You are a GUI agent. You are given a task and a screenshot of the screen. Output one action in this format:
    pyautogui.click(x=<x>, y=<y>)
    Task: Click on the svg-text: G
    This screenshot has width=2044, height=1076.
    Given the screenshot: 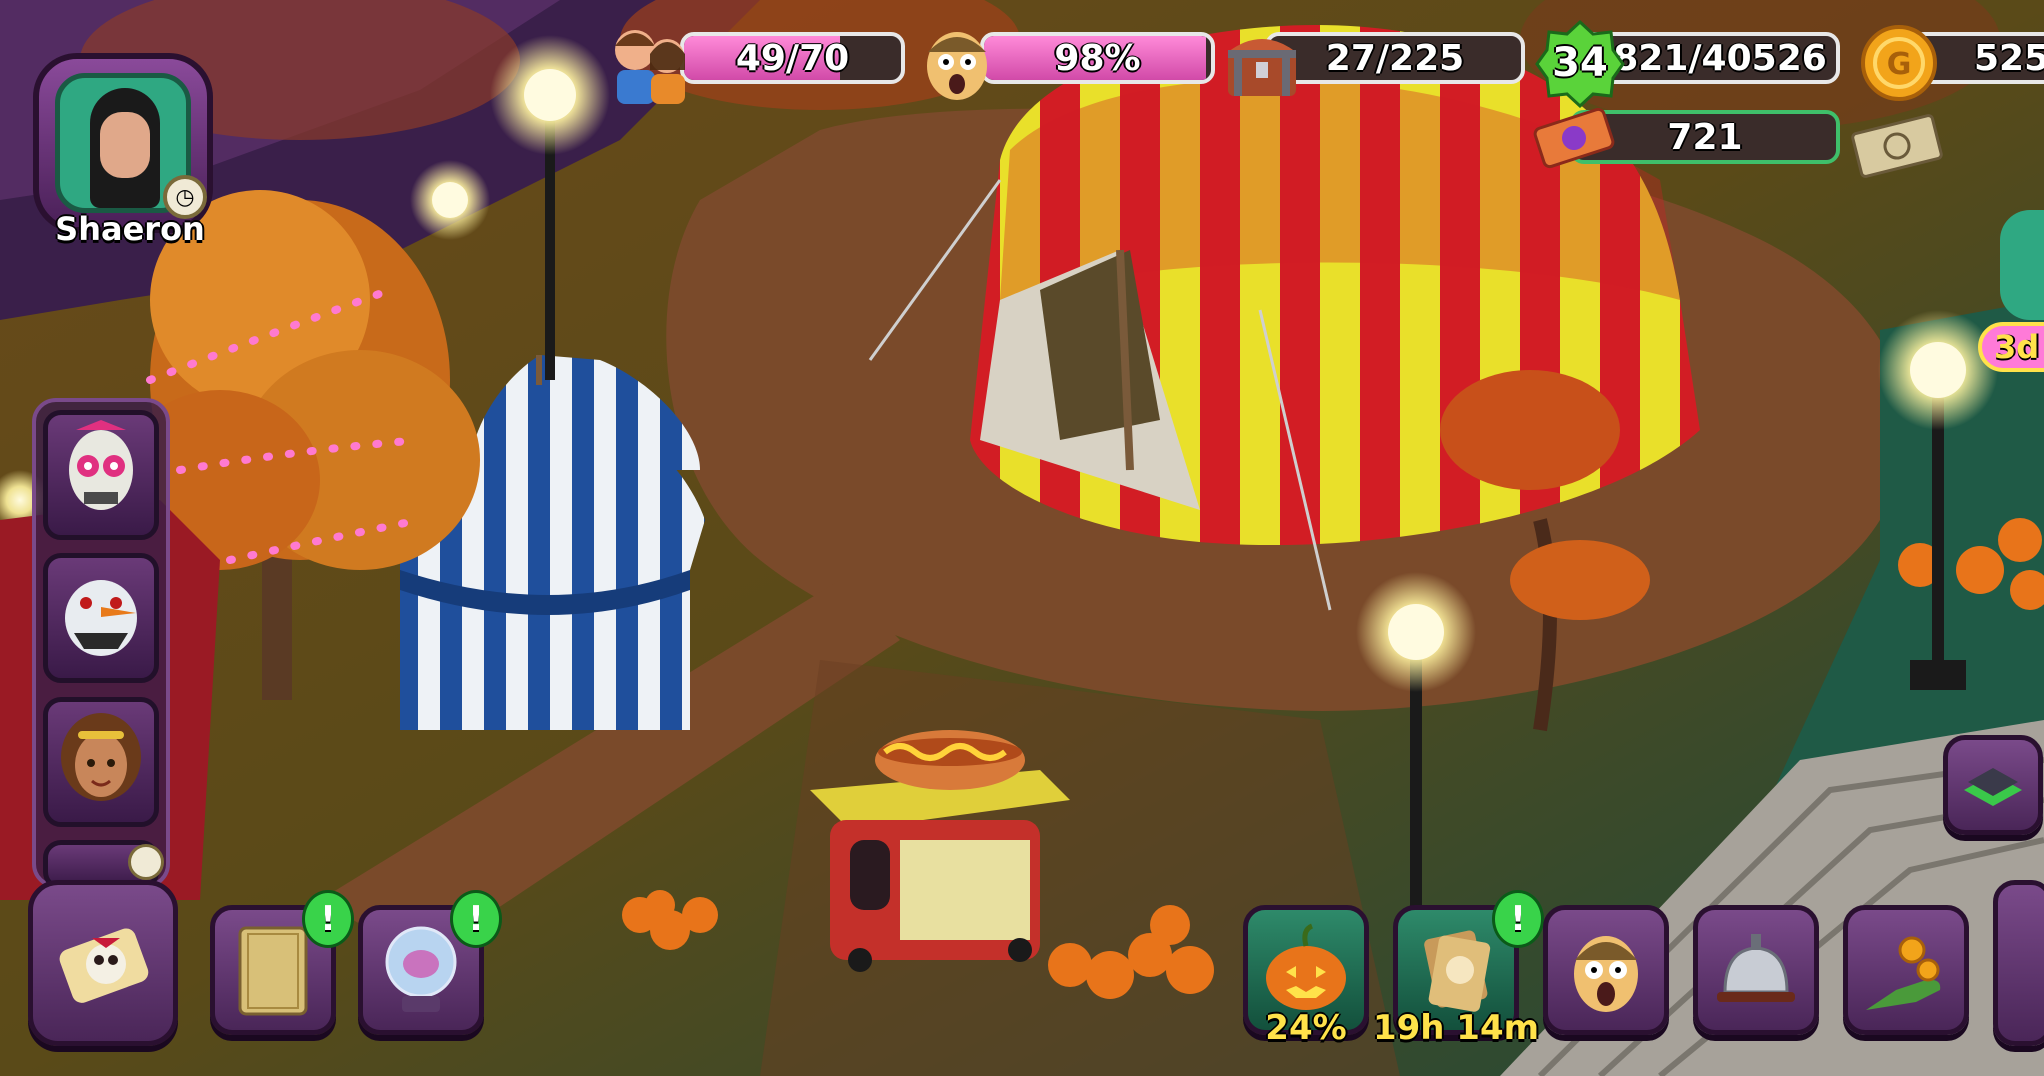 What is the action you would take?
    pyautogui.click(x=1899, y=64)
    